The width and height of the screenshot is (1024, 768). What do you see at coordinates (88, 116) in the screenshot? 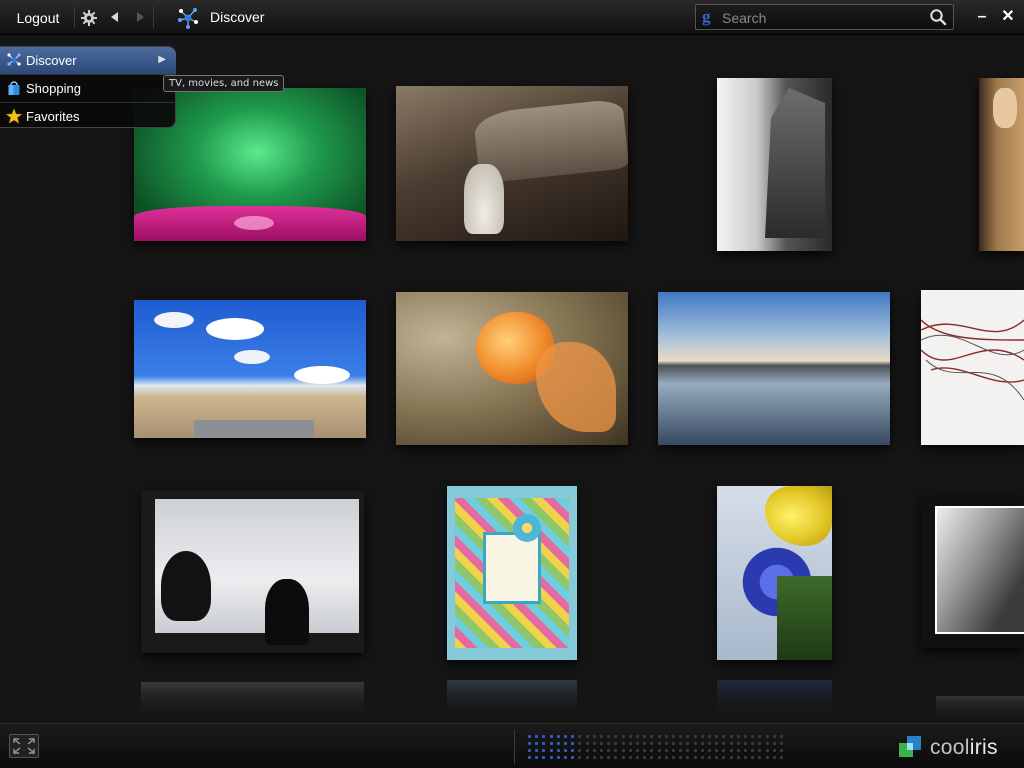
I see `menu-item-favorites: Favorites` at bounding box center [88, 116].